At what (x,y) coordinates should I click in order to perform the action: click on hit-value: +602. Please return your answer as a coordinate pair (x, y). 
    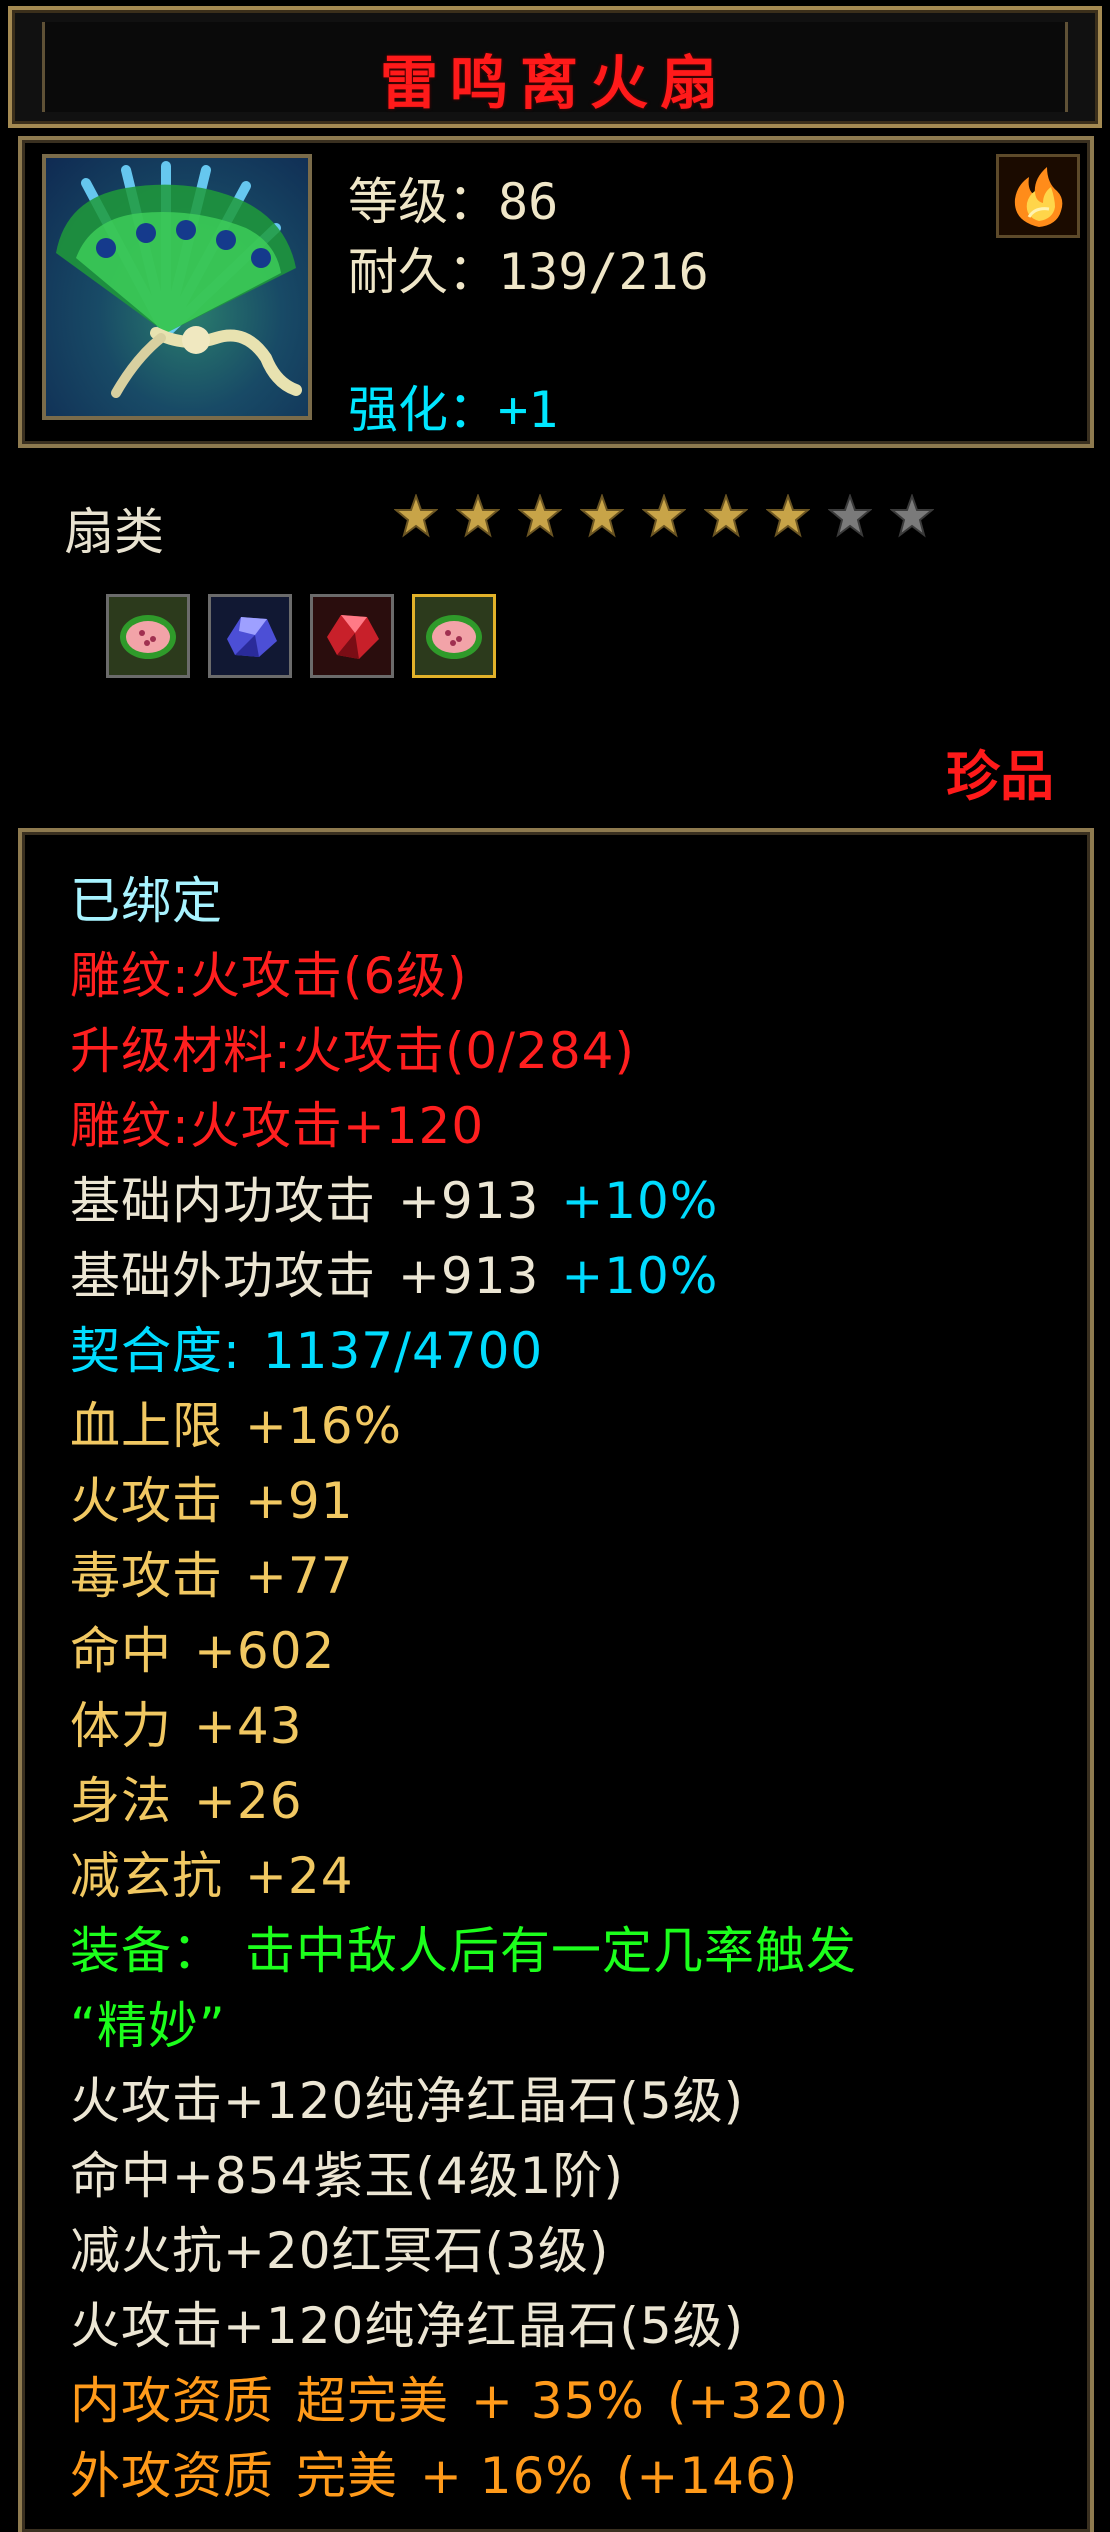
    Looking at the image, I should click on (265, 1651).